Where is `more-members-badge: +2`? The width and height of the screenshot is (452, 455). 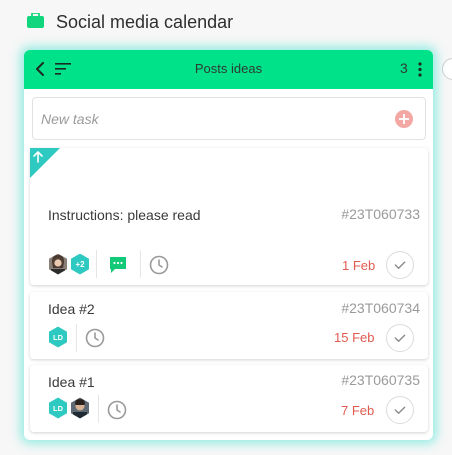 more-members-badge: +2 is located at coordinates (80, 264).